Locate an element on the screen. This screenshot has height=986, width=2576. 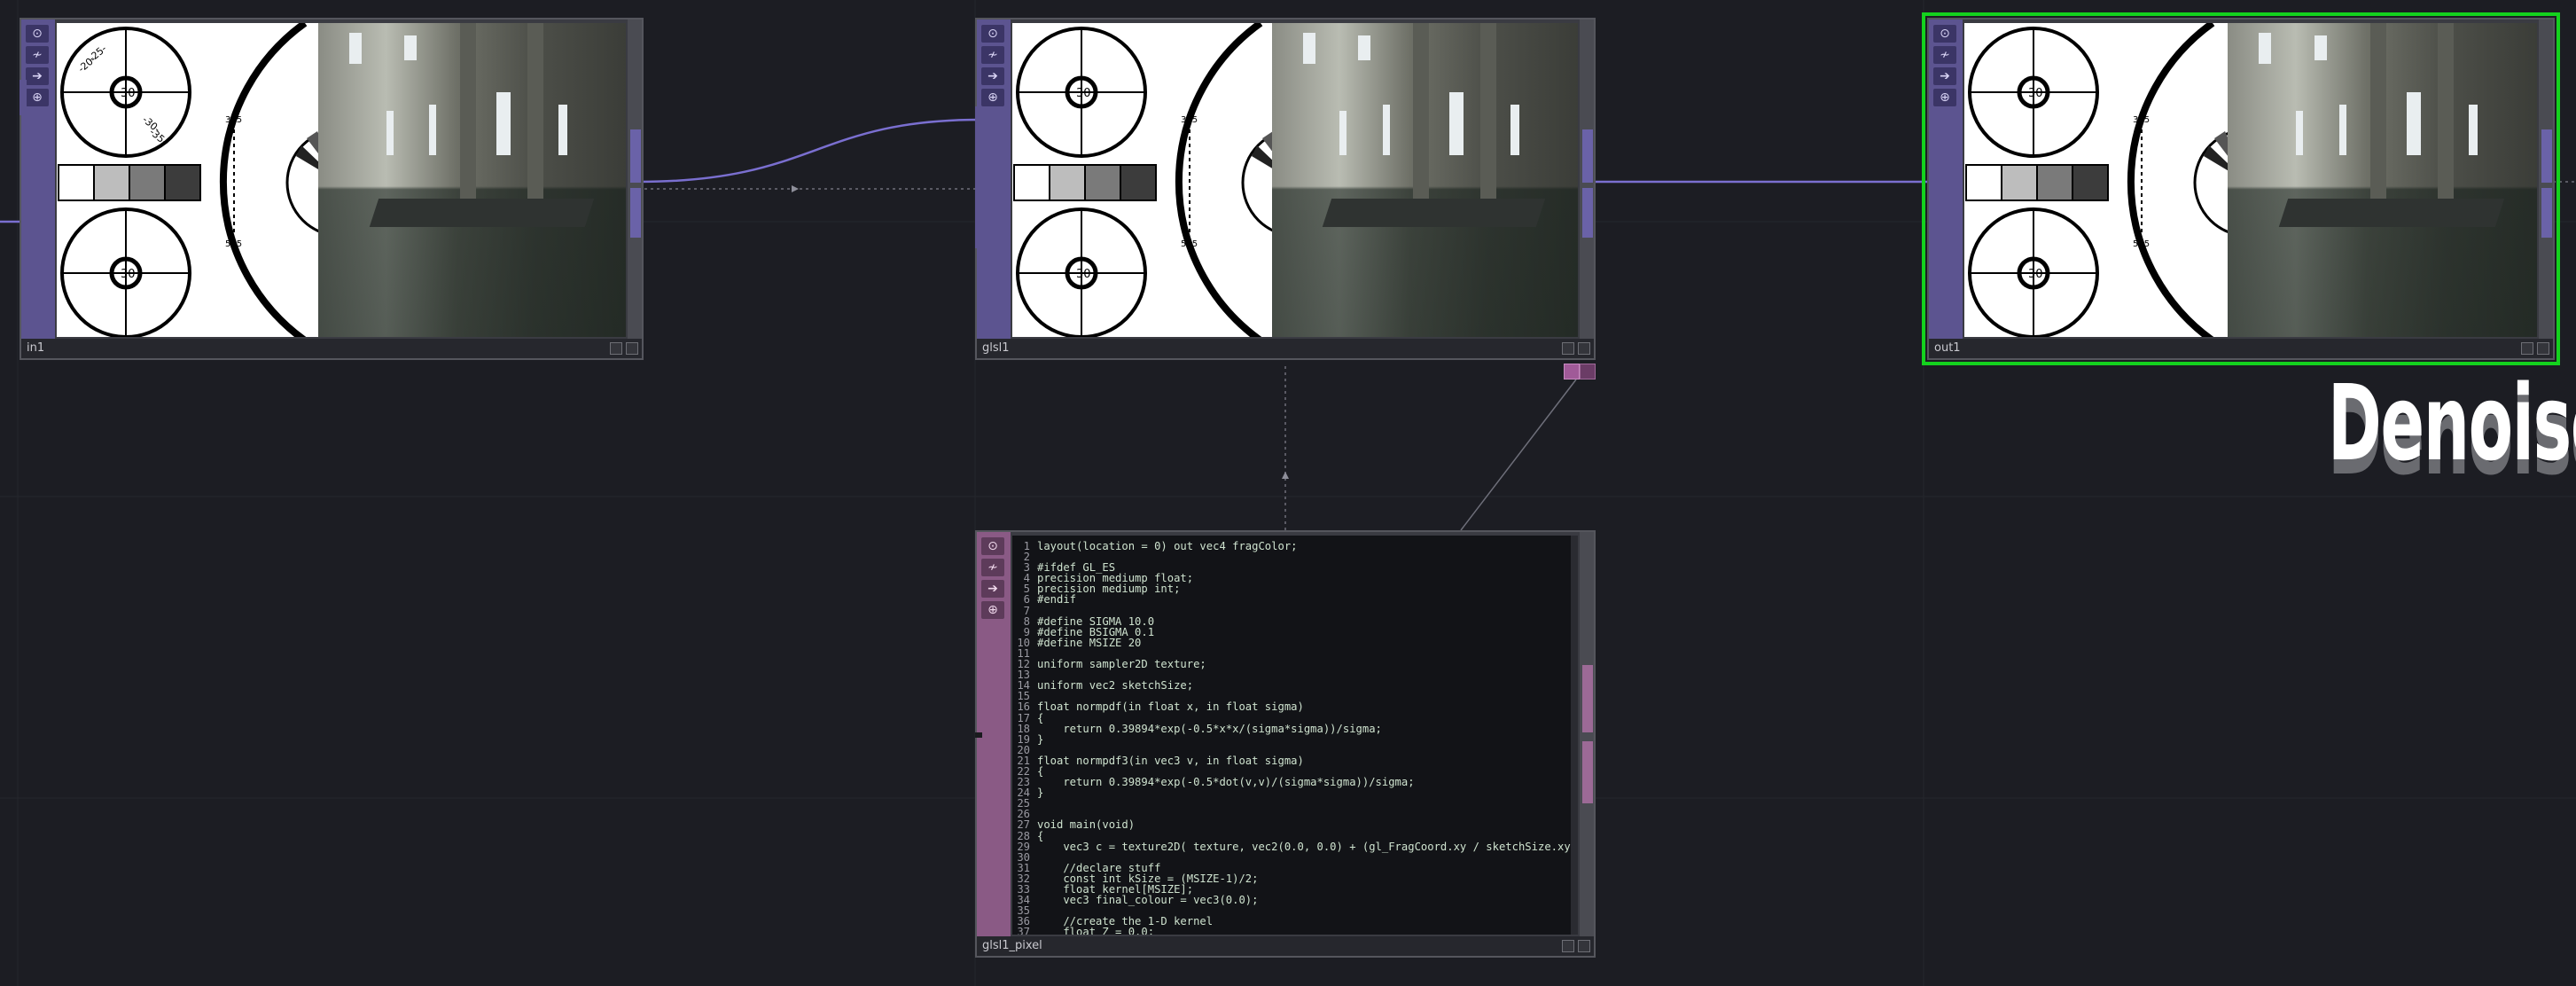
node-name-out1: out1 is located at coordinates (1947, 348).